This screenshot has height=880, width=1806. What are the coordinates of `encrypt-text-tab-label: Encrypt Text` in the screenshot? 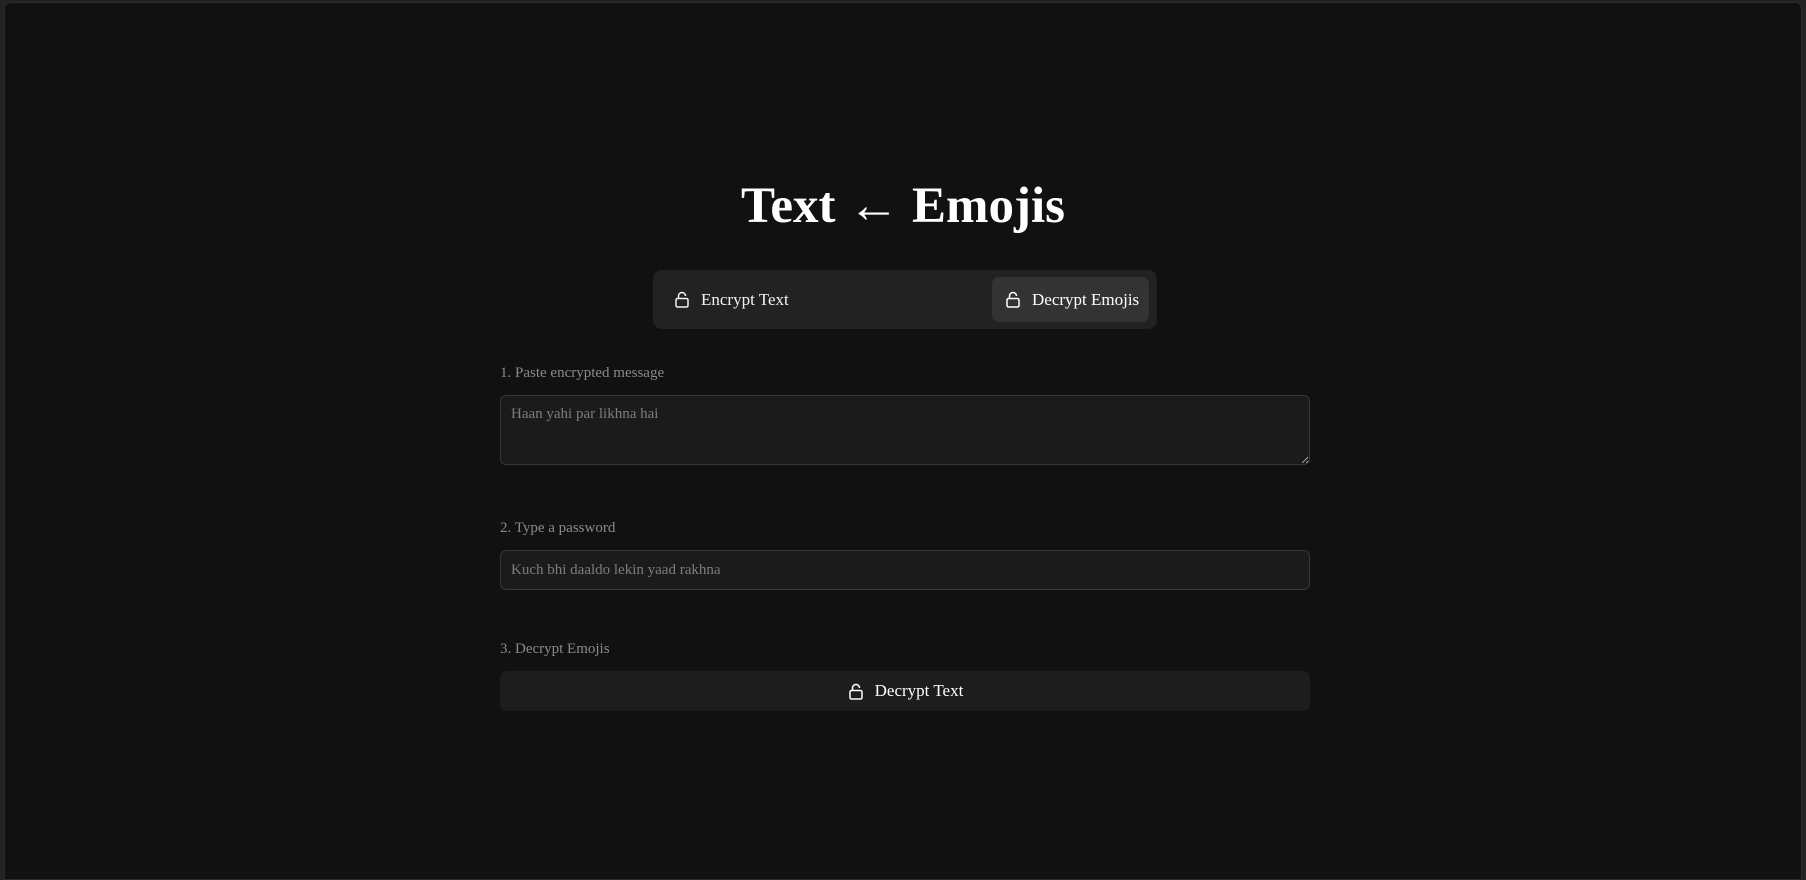 It's located at (745, 299).